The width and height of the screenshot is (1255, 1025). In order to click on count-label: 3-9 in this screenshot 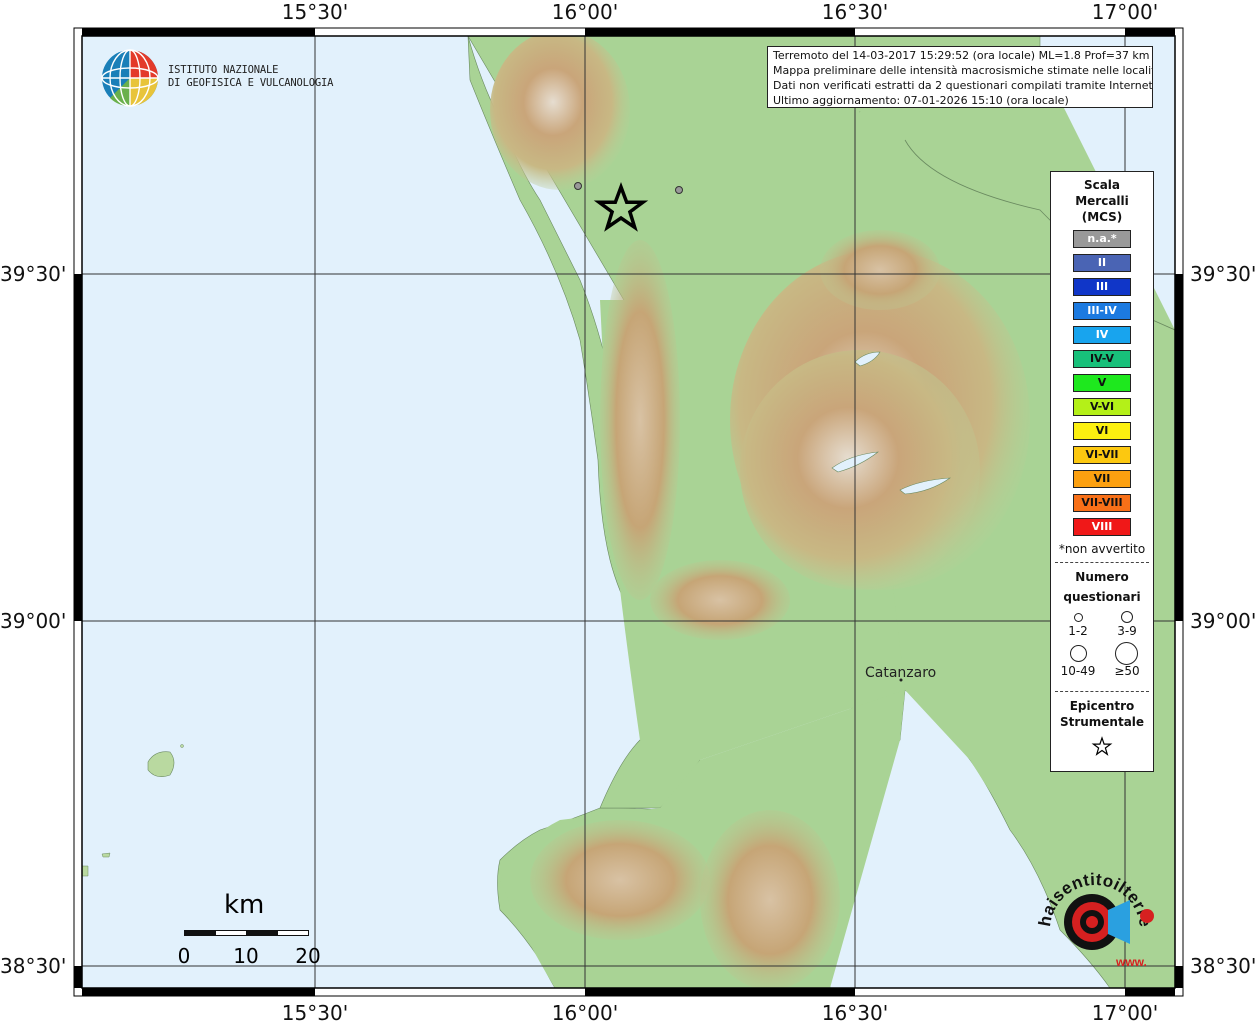, I will do `click(1127, 631)`.